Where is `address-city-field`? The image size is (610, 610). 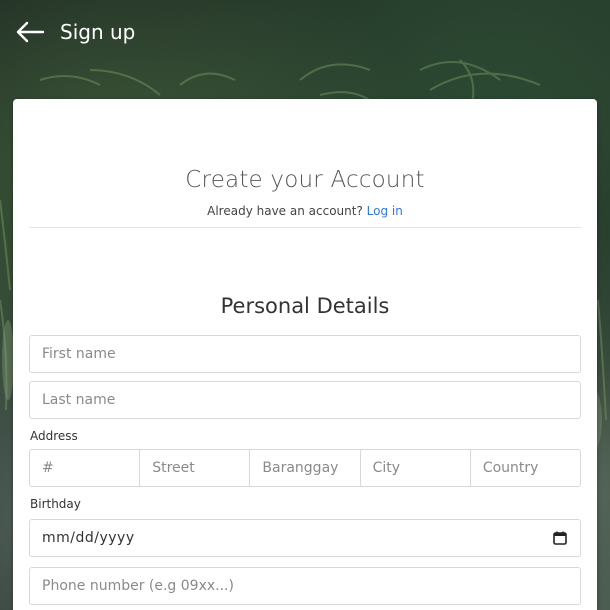
address-city-field is located at coordinates (415, 468).